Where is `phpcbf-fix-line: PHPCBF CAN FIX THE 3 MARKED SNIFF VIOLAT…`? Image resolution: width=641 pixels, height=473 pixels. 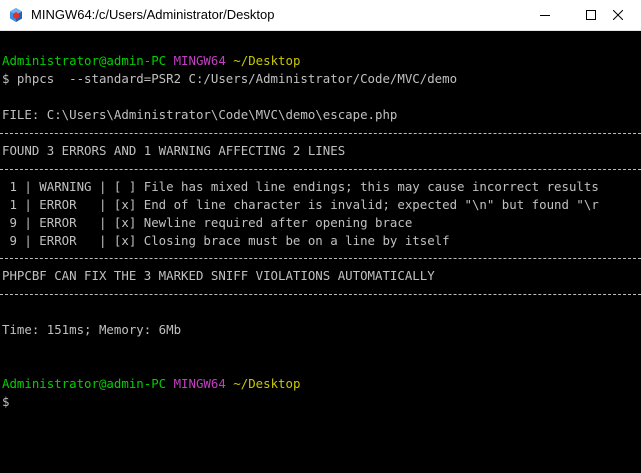 phpcbf-fix-line: PHPCBF CAN FIX THE 3 MARKED SNIFF VIOLAT… is located at coordinates (218, 275).